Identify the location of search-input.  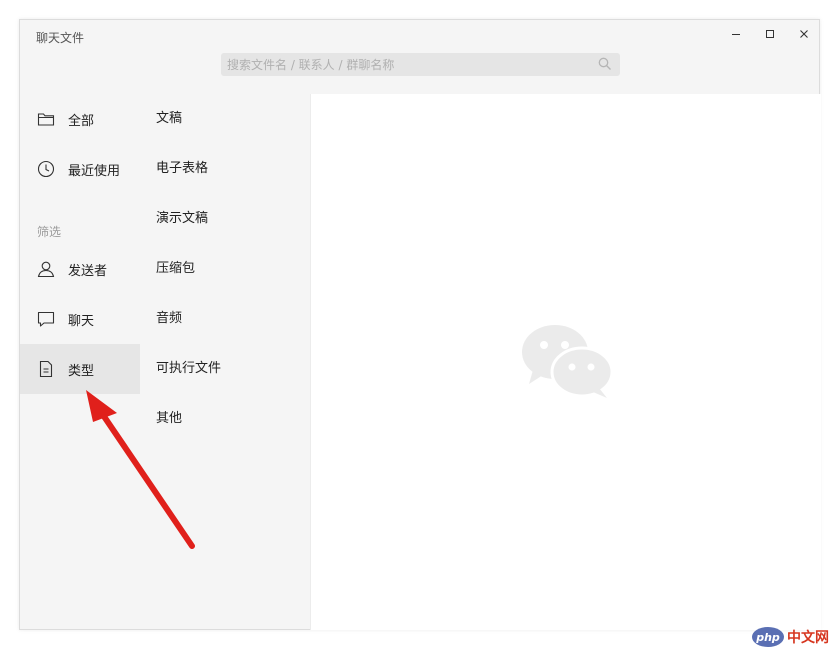
(423, 64).